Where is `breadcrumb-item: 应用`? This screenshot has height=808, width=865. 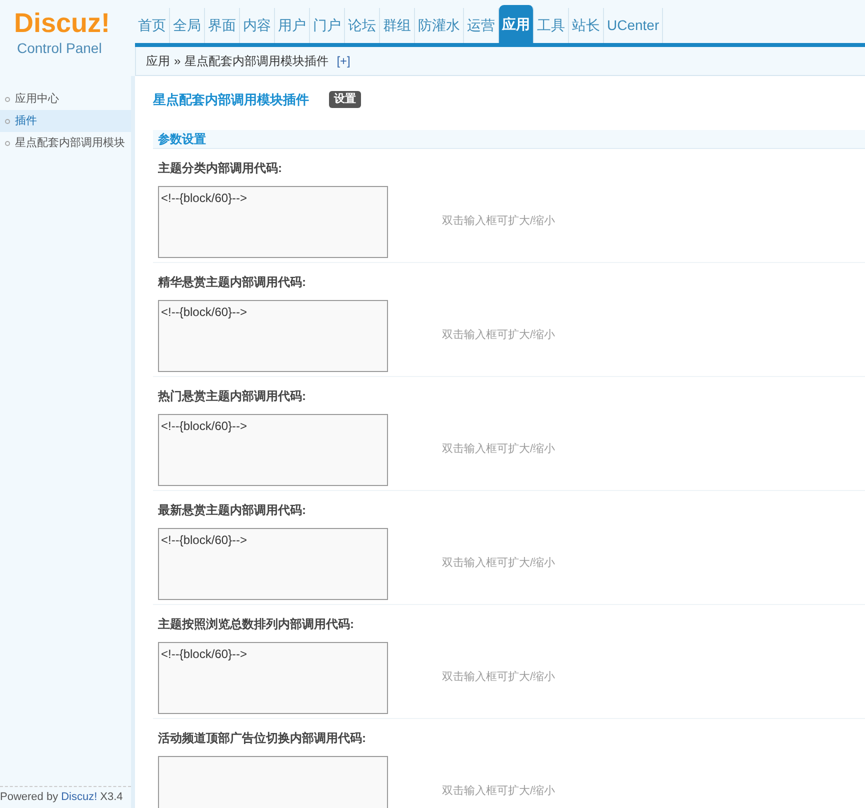
breadcrumb-item: 应用 is located at coordinates (158, 61).